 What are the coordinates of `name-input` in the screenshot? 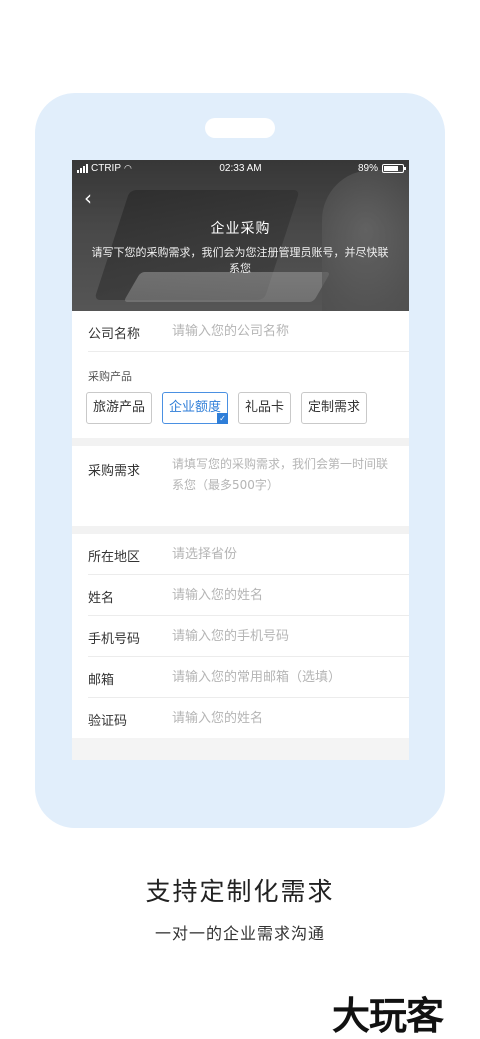 It's located at (285, 595).